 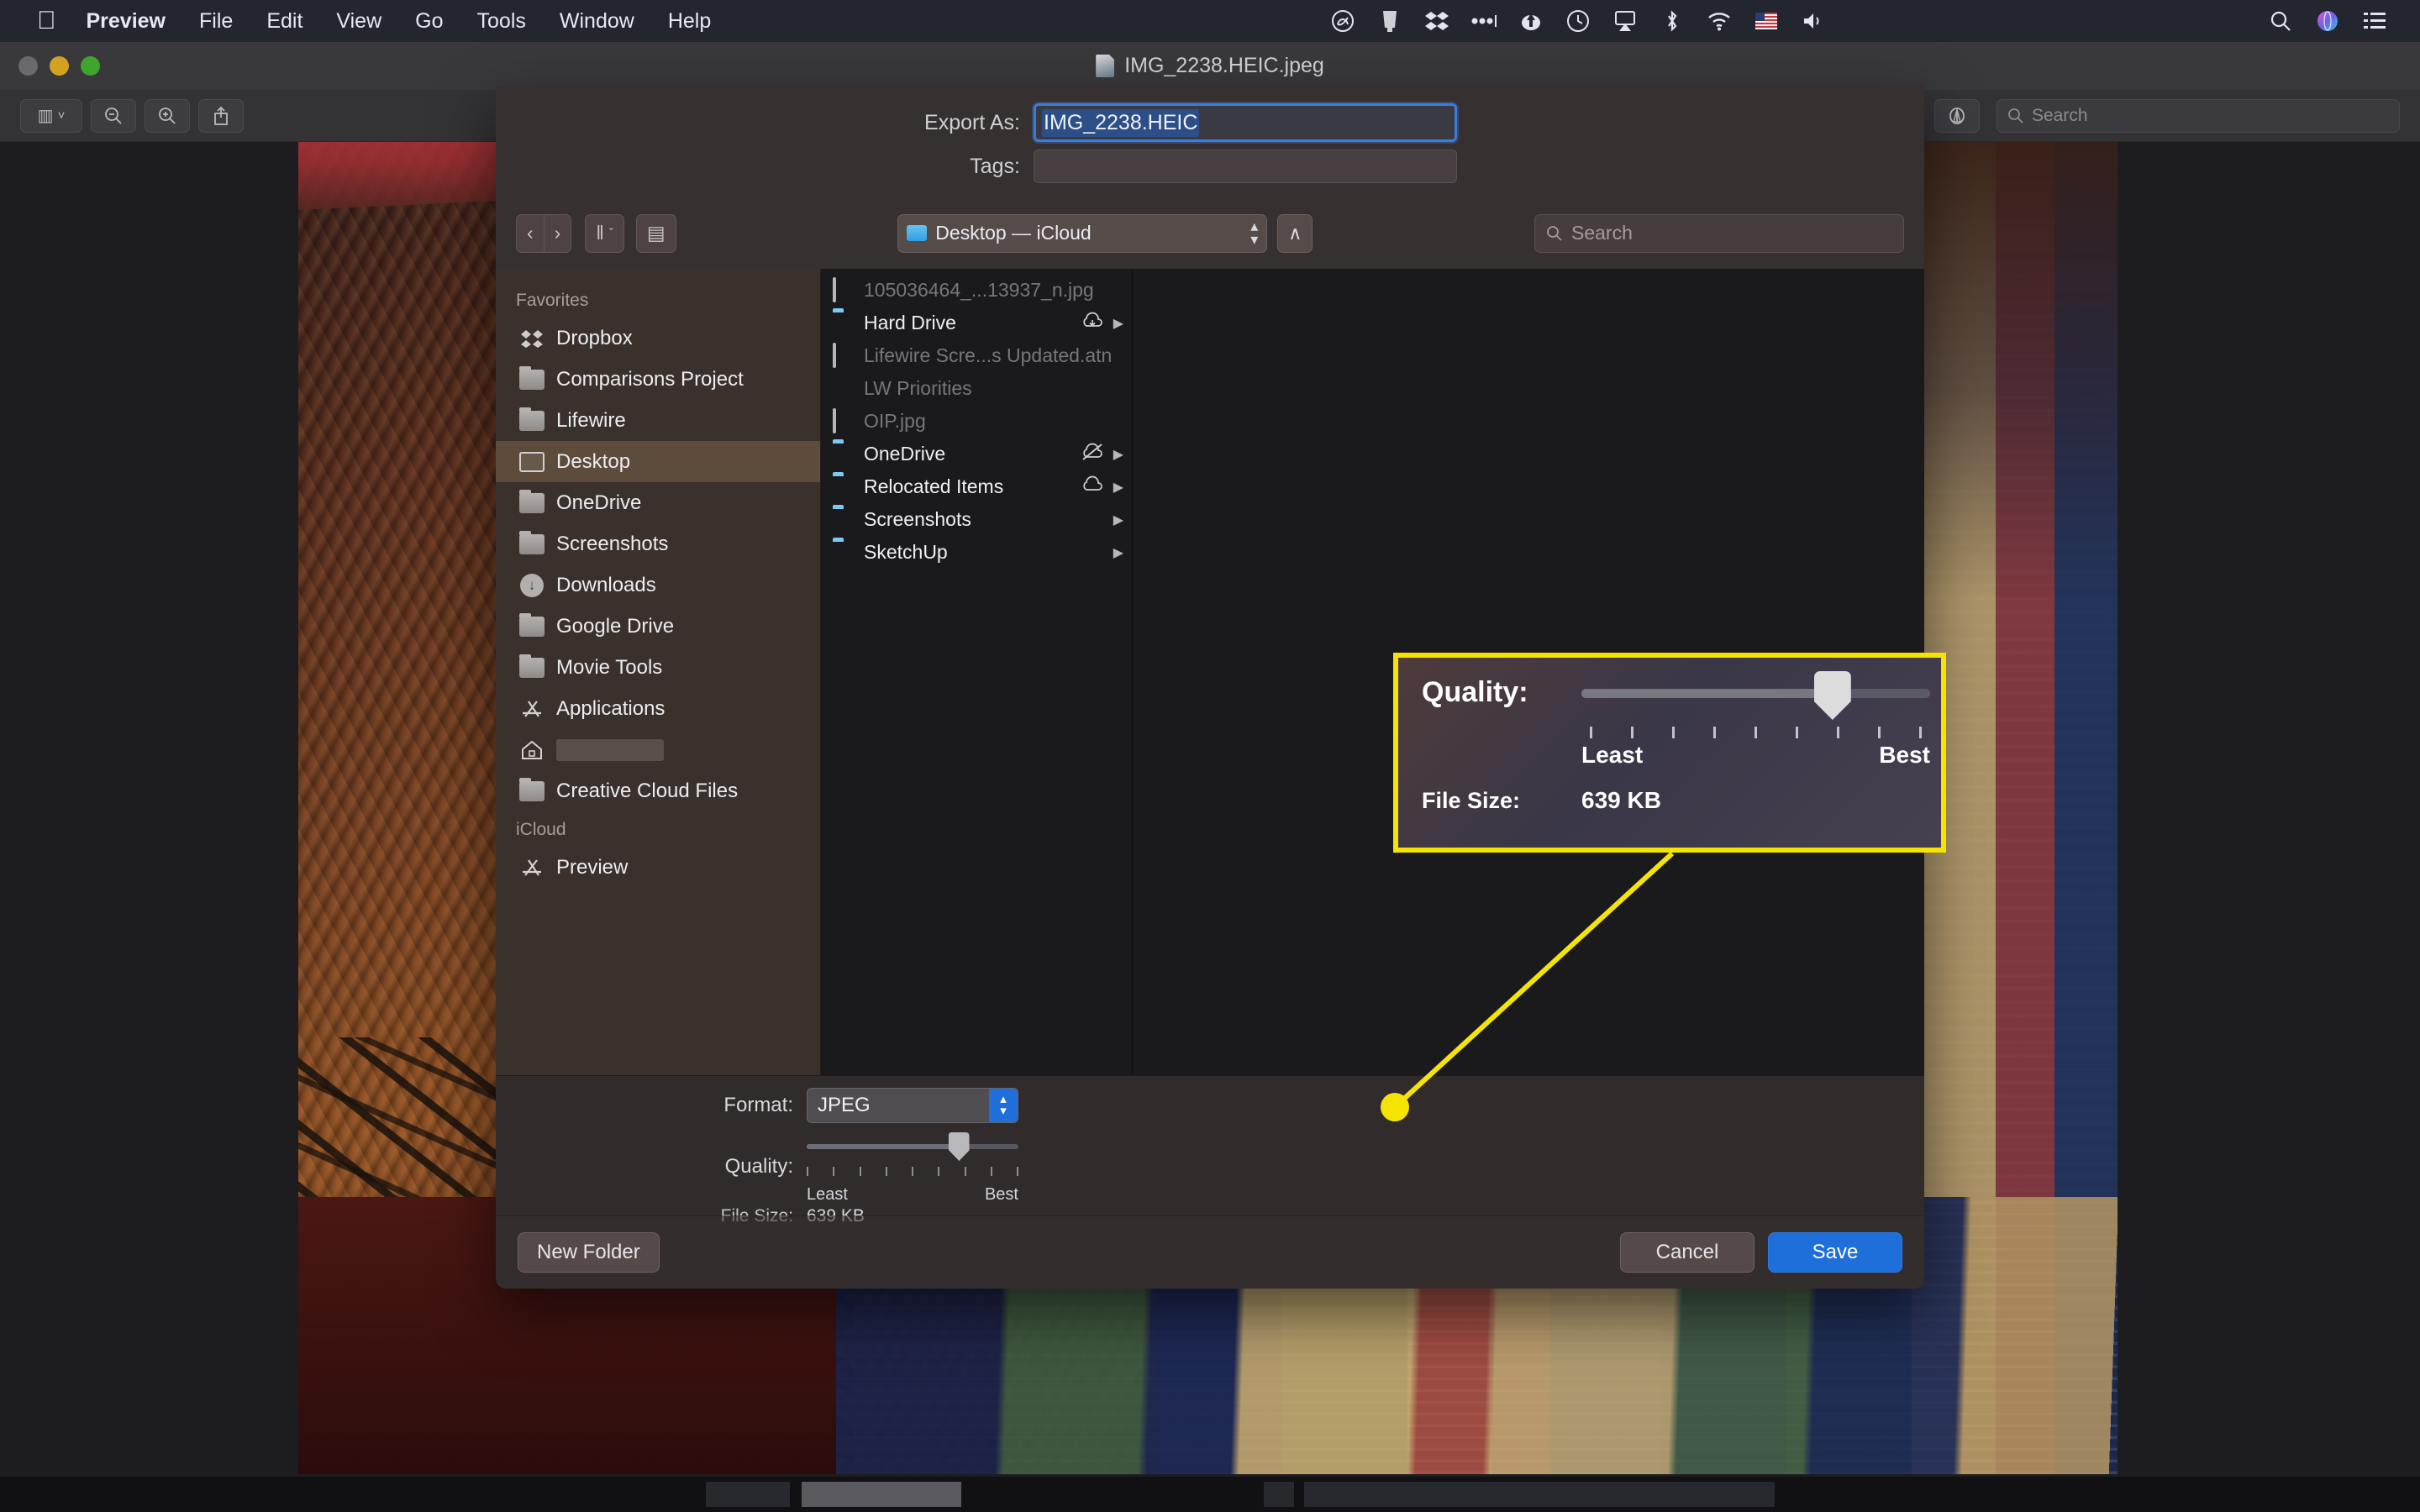 I want to click on callout-file-size-row: File Size: 639 KB, so click(x=1669, y=791).